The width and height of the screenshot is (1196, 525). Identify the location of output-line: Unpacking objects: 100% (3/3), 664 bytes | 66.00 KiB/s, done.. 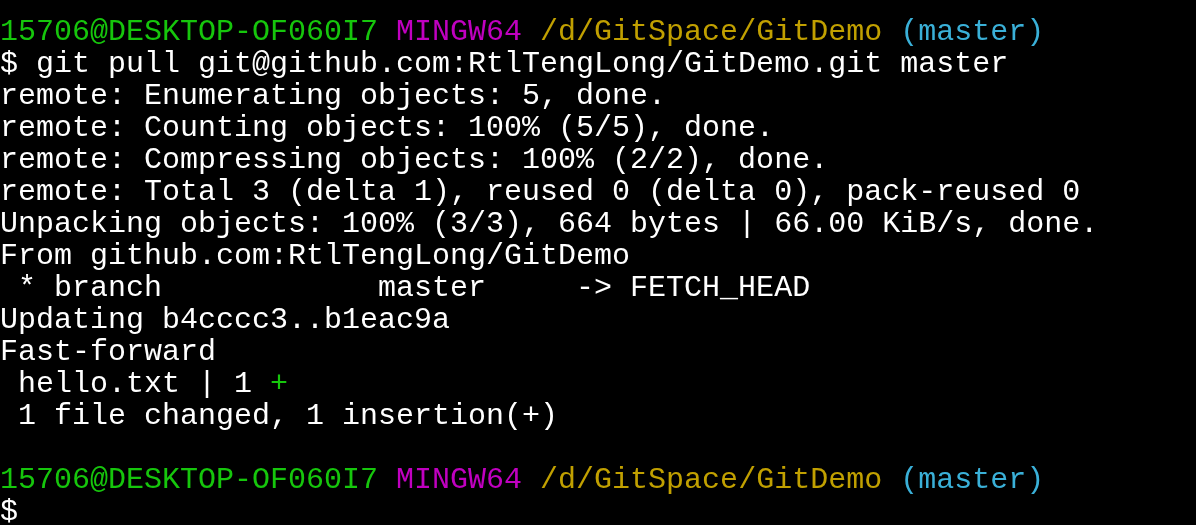
(549, 224).